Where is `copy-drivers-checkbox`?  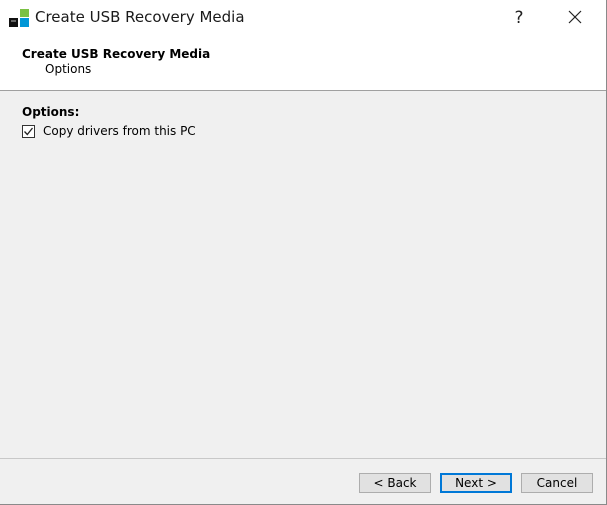
copy-drivers-checkbox is located at coordinates (28, 131).